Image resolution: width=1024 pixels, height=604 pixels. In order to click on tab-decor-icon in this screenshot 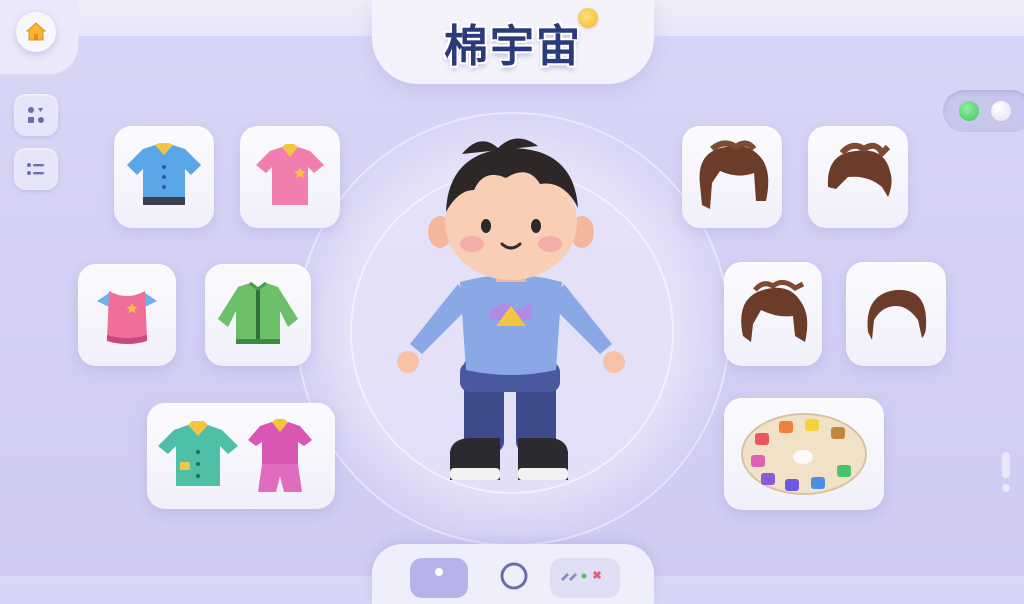, I will do `click(581, 576)`.